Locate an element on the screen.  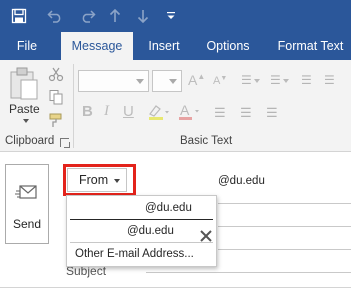
decrease-indent-icon: ☰ is located at coordinates (306, 80).